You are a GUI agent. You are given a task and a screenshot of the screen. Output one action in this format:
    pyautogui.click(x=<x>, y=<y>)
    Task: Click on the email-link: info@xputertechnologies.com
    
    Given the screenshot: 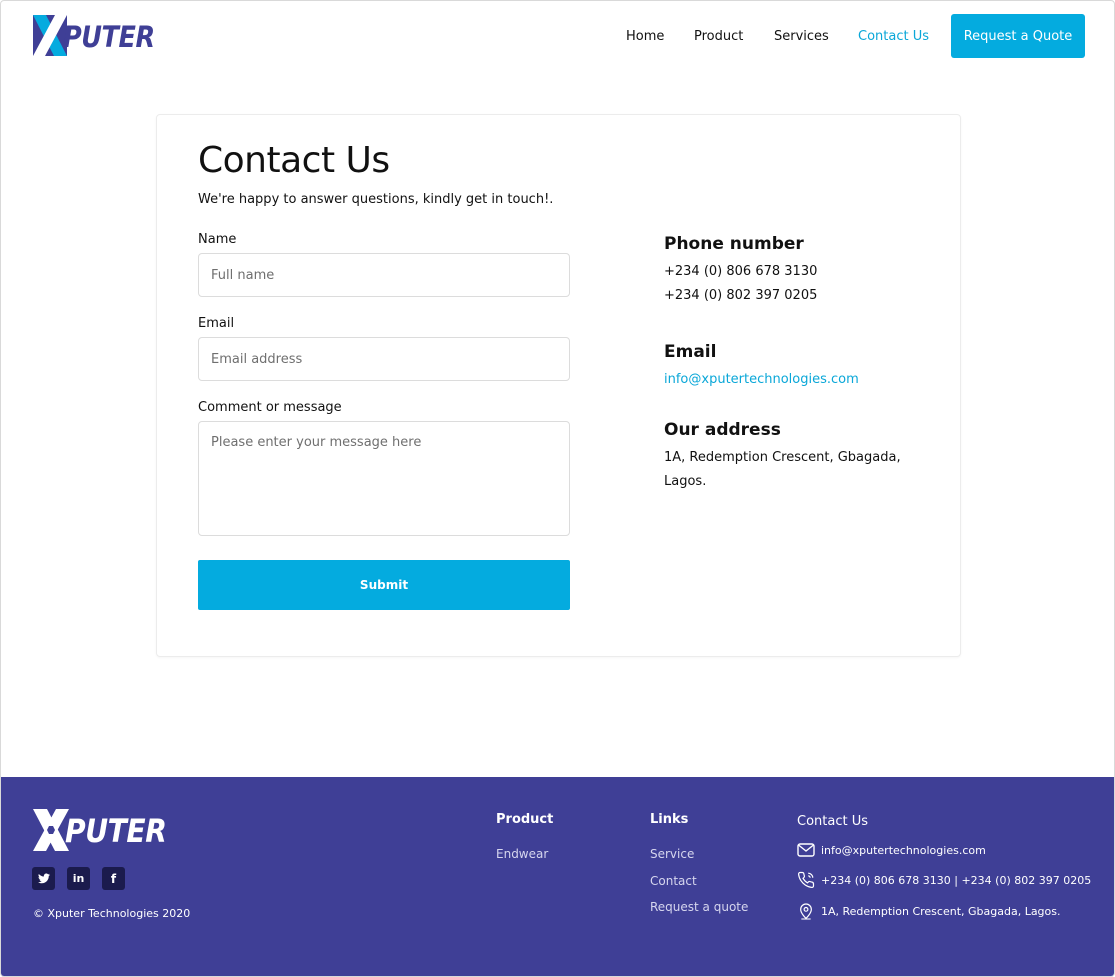 What is the action you would take?
    pyautogui.click(x=761, y=379)
    